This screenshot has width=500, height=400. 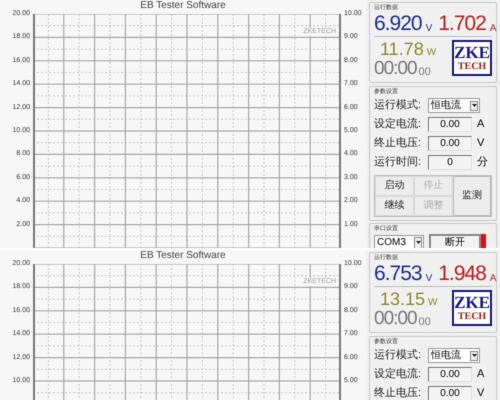 What do you see at coordinates (455, 241) in the screenshot?
I see `disconnect-button: 断开` at bounding box center [455, 241].